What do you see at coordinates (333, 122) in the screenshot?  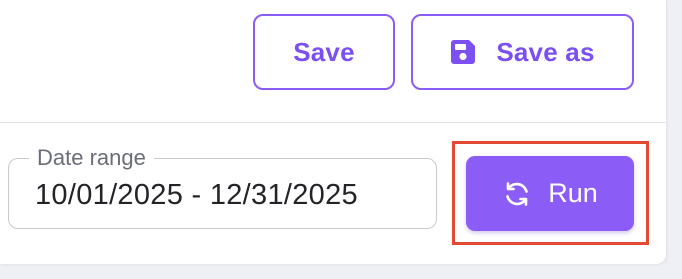 I see `section-divider` at bounding box center [333, 122].